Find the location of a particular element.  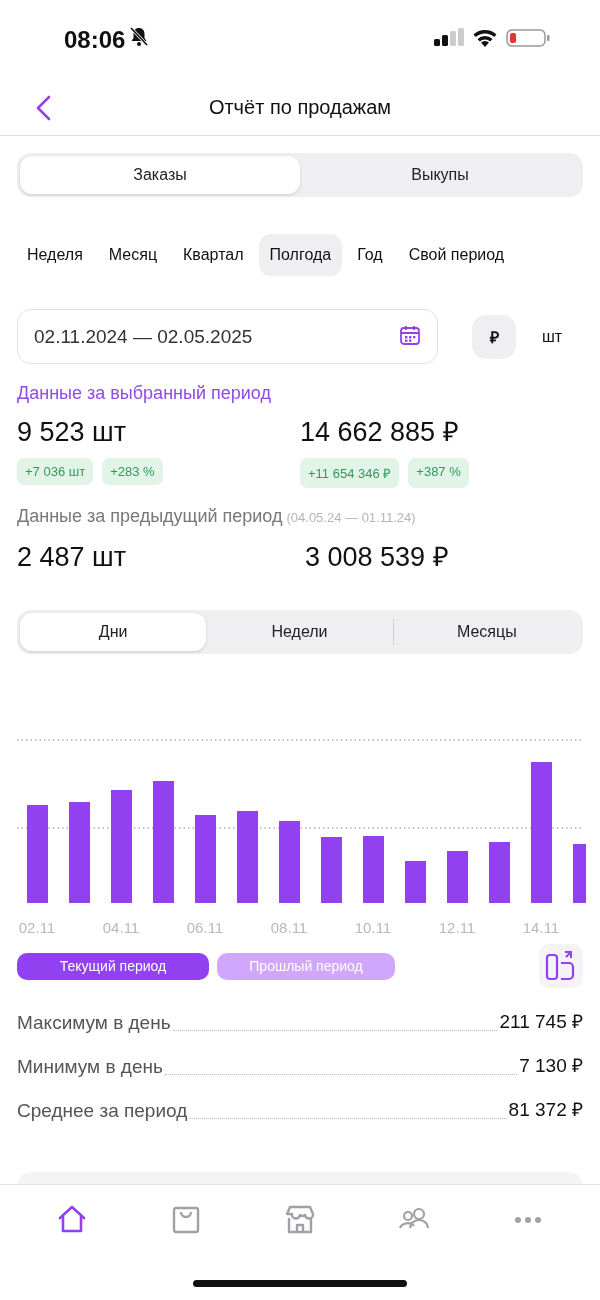

section-title: Данные за предыдущий период is located at coordinates (150, 516).